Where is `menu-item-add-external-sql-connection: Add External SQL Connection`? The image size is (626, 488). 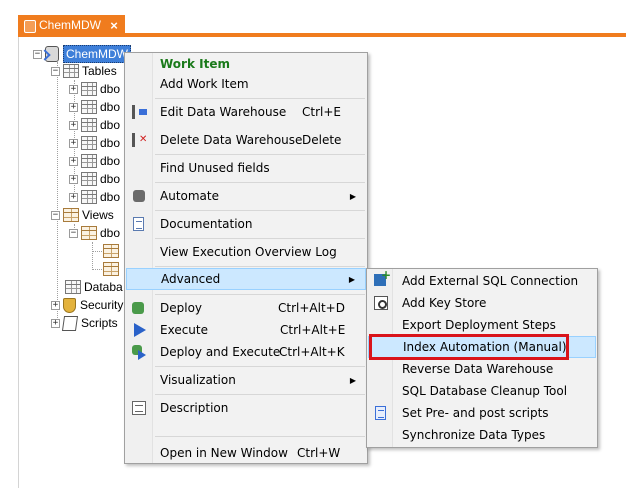
menu-item-add-external-sql-connection: Add External SQL Connection is located at coordinates (482, 280).